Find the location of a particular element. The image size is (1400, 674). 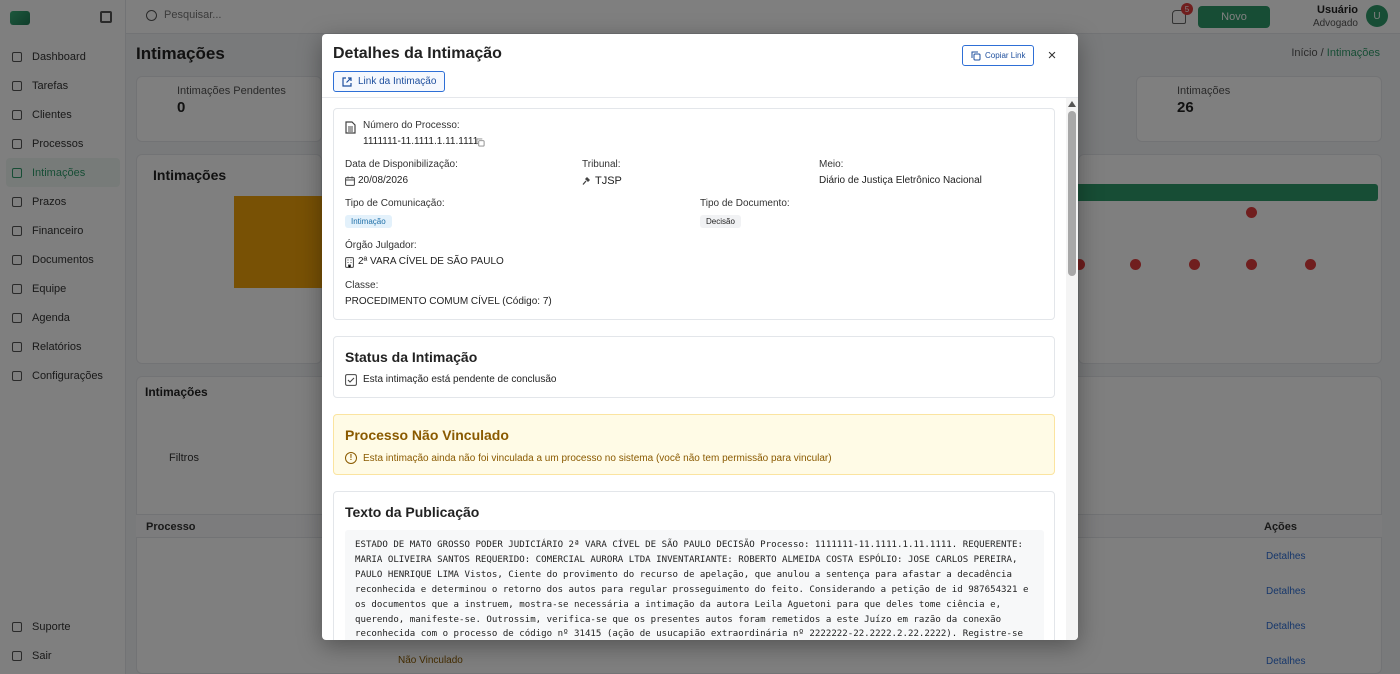

tribunal-label: Tribunal: is located at coordinates (601, 164).